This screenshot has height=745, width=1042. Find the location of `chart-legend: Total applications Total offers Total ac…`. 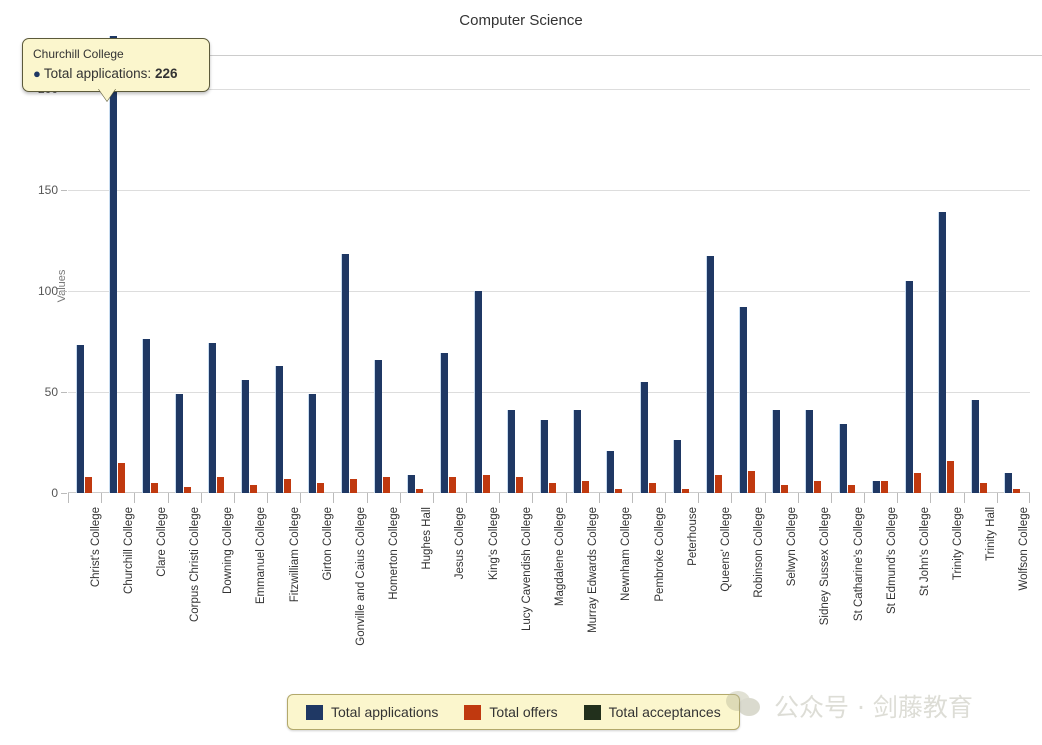

chart-legend: Total applications Total offers Total ac… is located at coordinates (513, 712).